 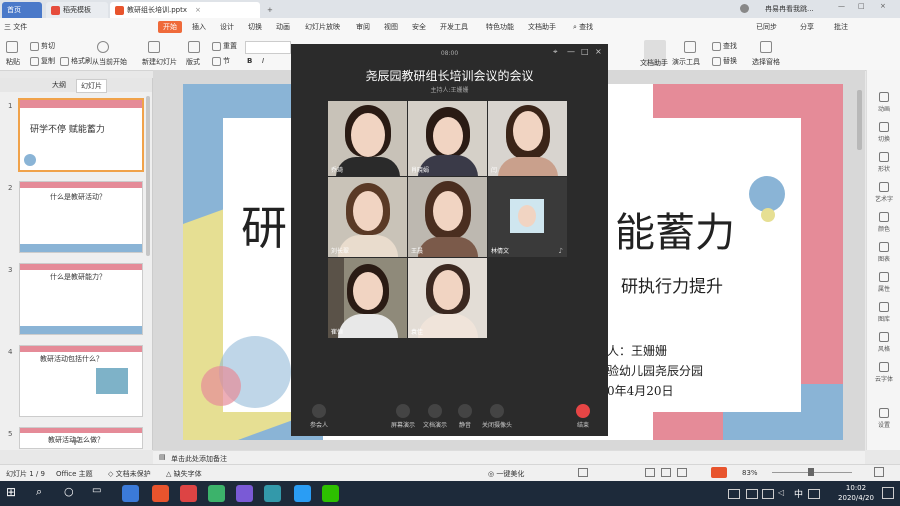 What do you see at coordinates (744, 8) in the screenshot?
I see `avatar` at bounding box center [744, 8].